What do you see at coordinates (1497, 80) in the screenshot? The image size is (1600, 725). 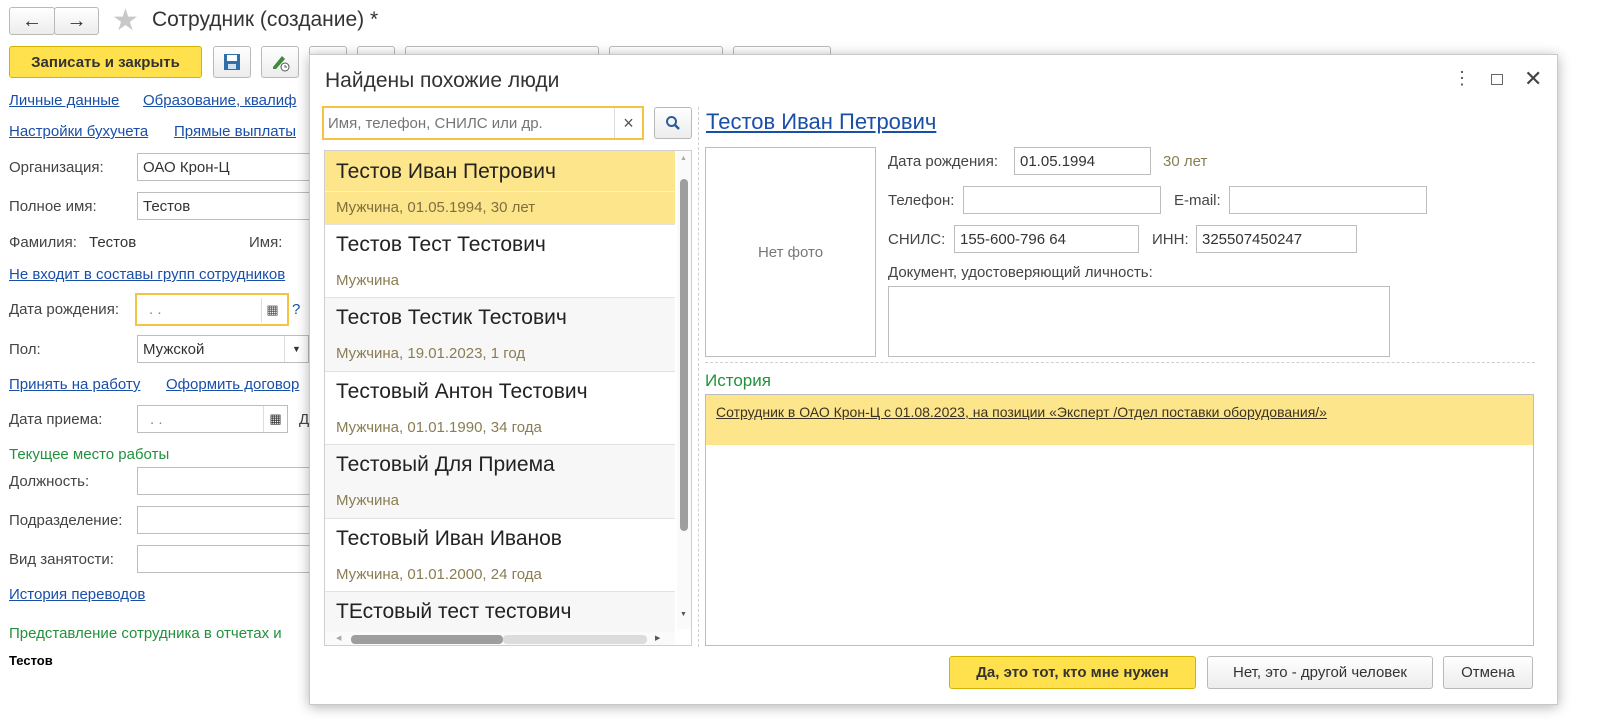 I see `maximize-icon` at bounding box center [1497, 80].